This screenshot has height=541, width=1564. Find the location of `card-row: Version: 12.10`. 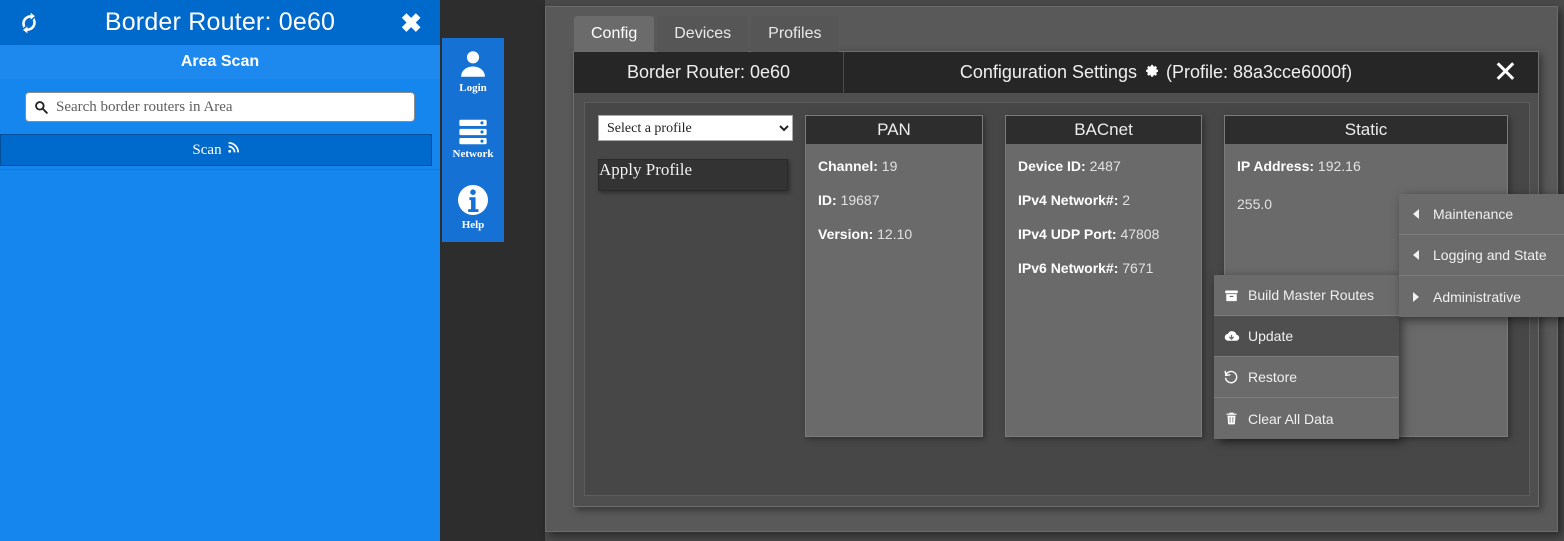

card-row: Version: 12.10 is located at coordinates (894, 234).